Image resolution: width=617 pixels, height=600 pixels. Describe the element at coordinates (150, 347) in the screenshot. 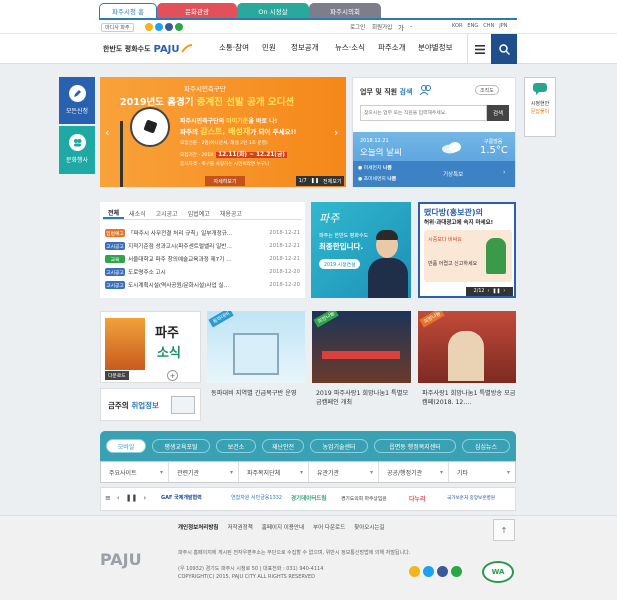

I see `paju-sosik-card: 파주 소식 다운로드 +` at that location.